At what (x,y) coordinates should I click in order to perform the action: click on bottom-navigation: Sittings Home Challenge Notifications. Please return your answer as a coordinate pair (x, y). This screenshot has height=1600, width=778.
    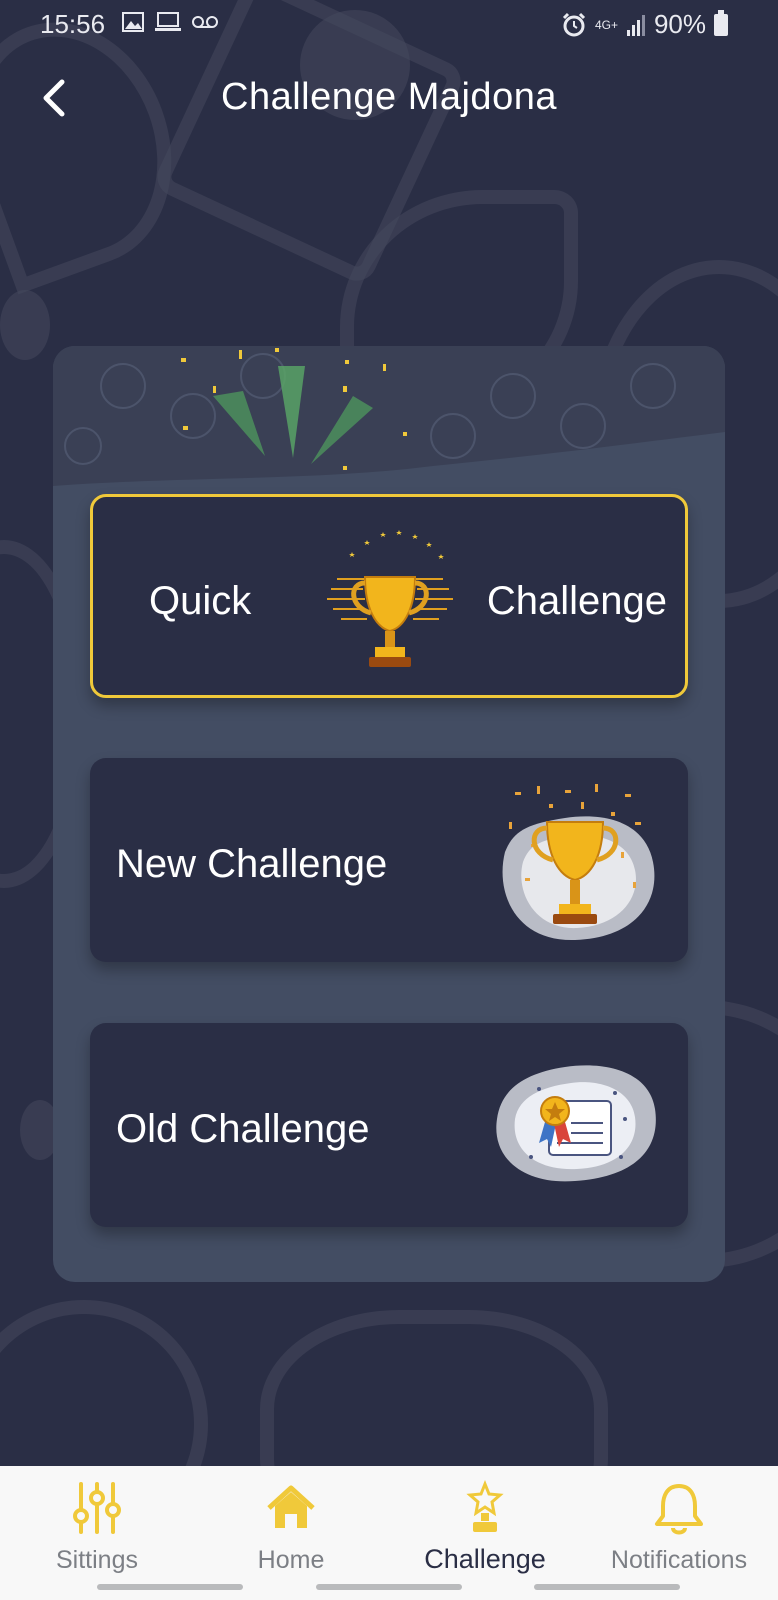
    Looking at the image, I should click on (389, 1533).